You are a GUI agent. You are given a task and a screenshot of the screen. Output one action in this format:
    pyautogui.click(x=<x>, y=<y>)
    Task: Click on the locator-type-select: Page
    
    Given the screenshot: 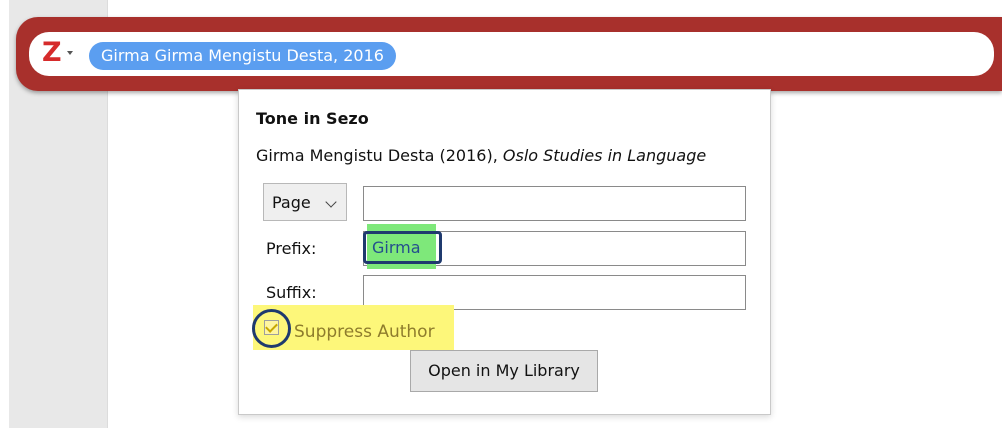 What is the action you would take?
    pyautogui.click(x=305, y=202)
    